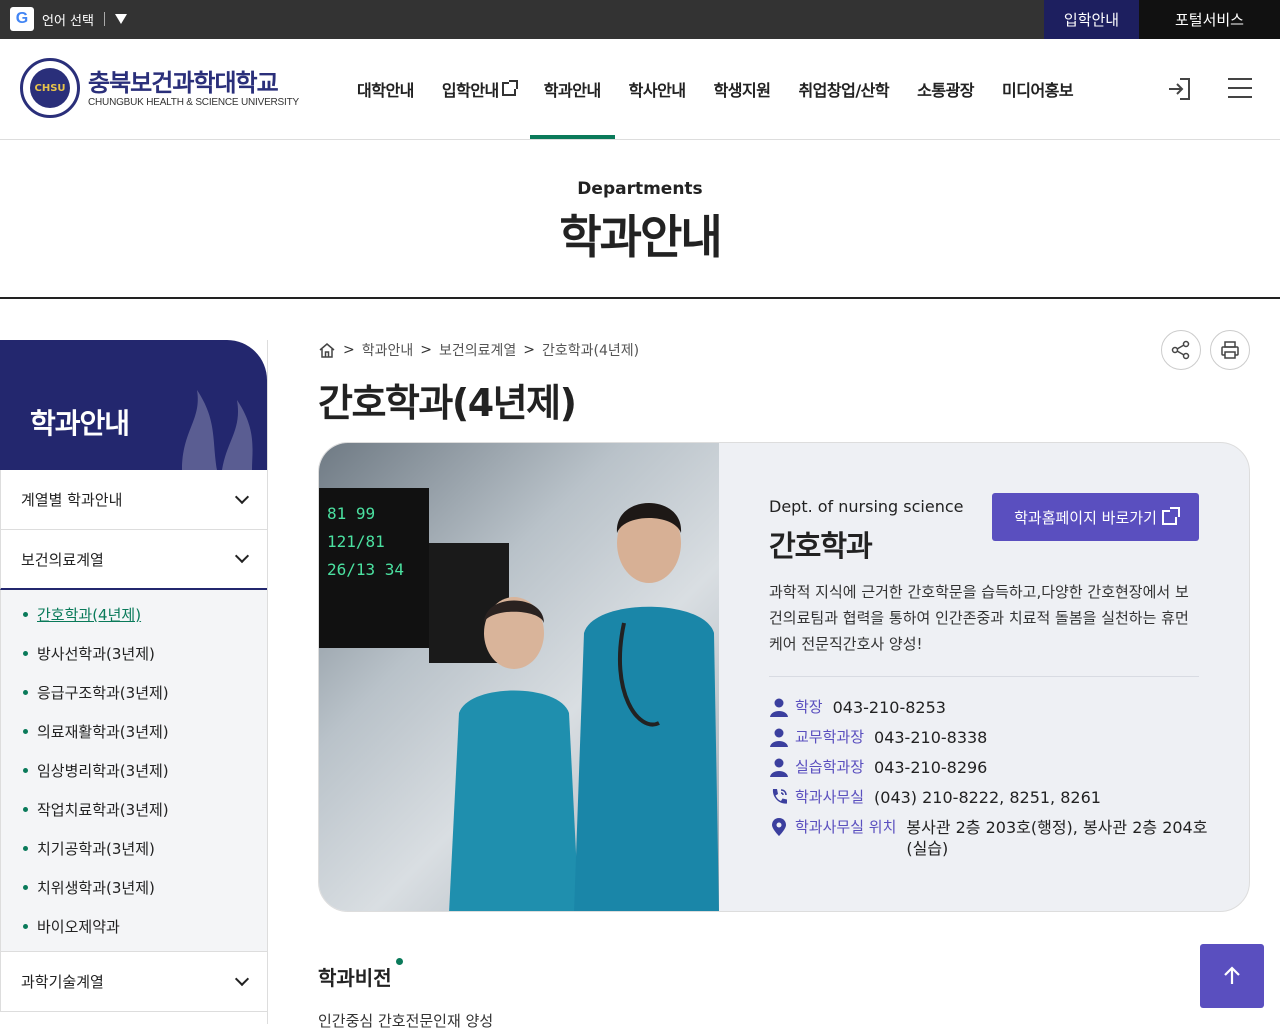 Image resolution: width=1280 pixels, height=1031 pixels. I want to click on vision-text: 인간중심 간호전문인재 양성, so click(406, 1021).